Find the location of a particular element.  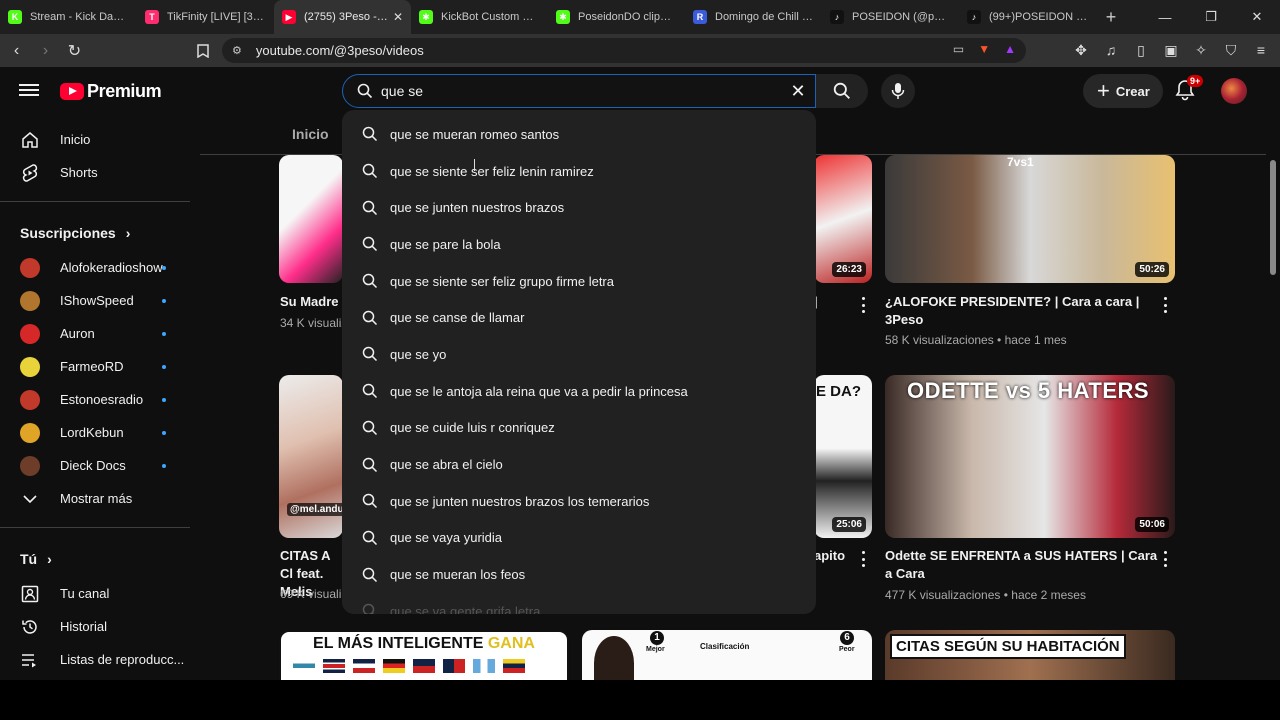

page-scrollbar is located at coordinates (1273, 373).